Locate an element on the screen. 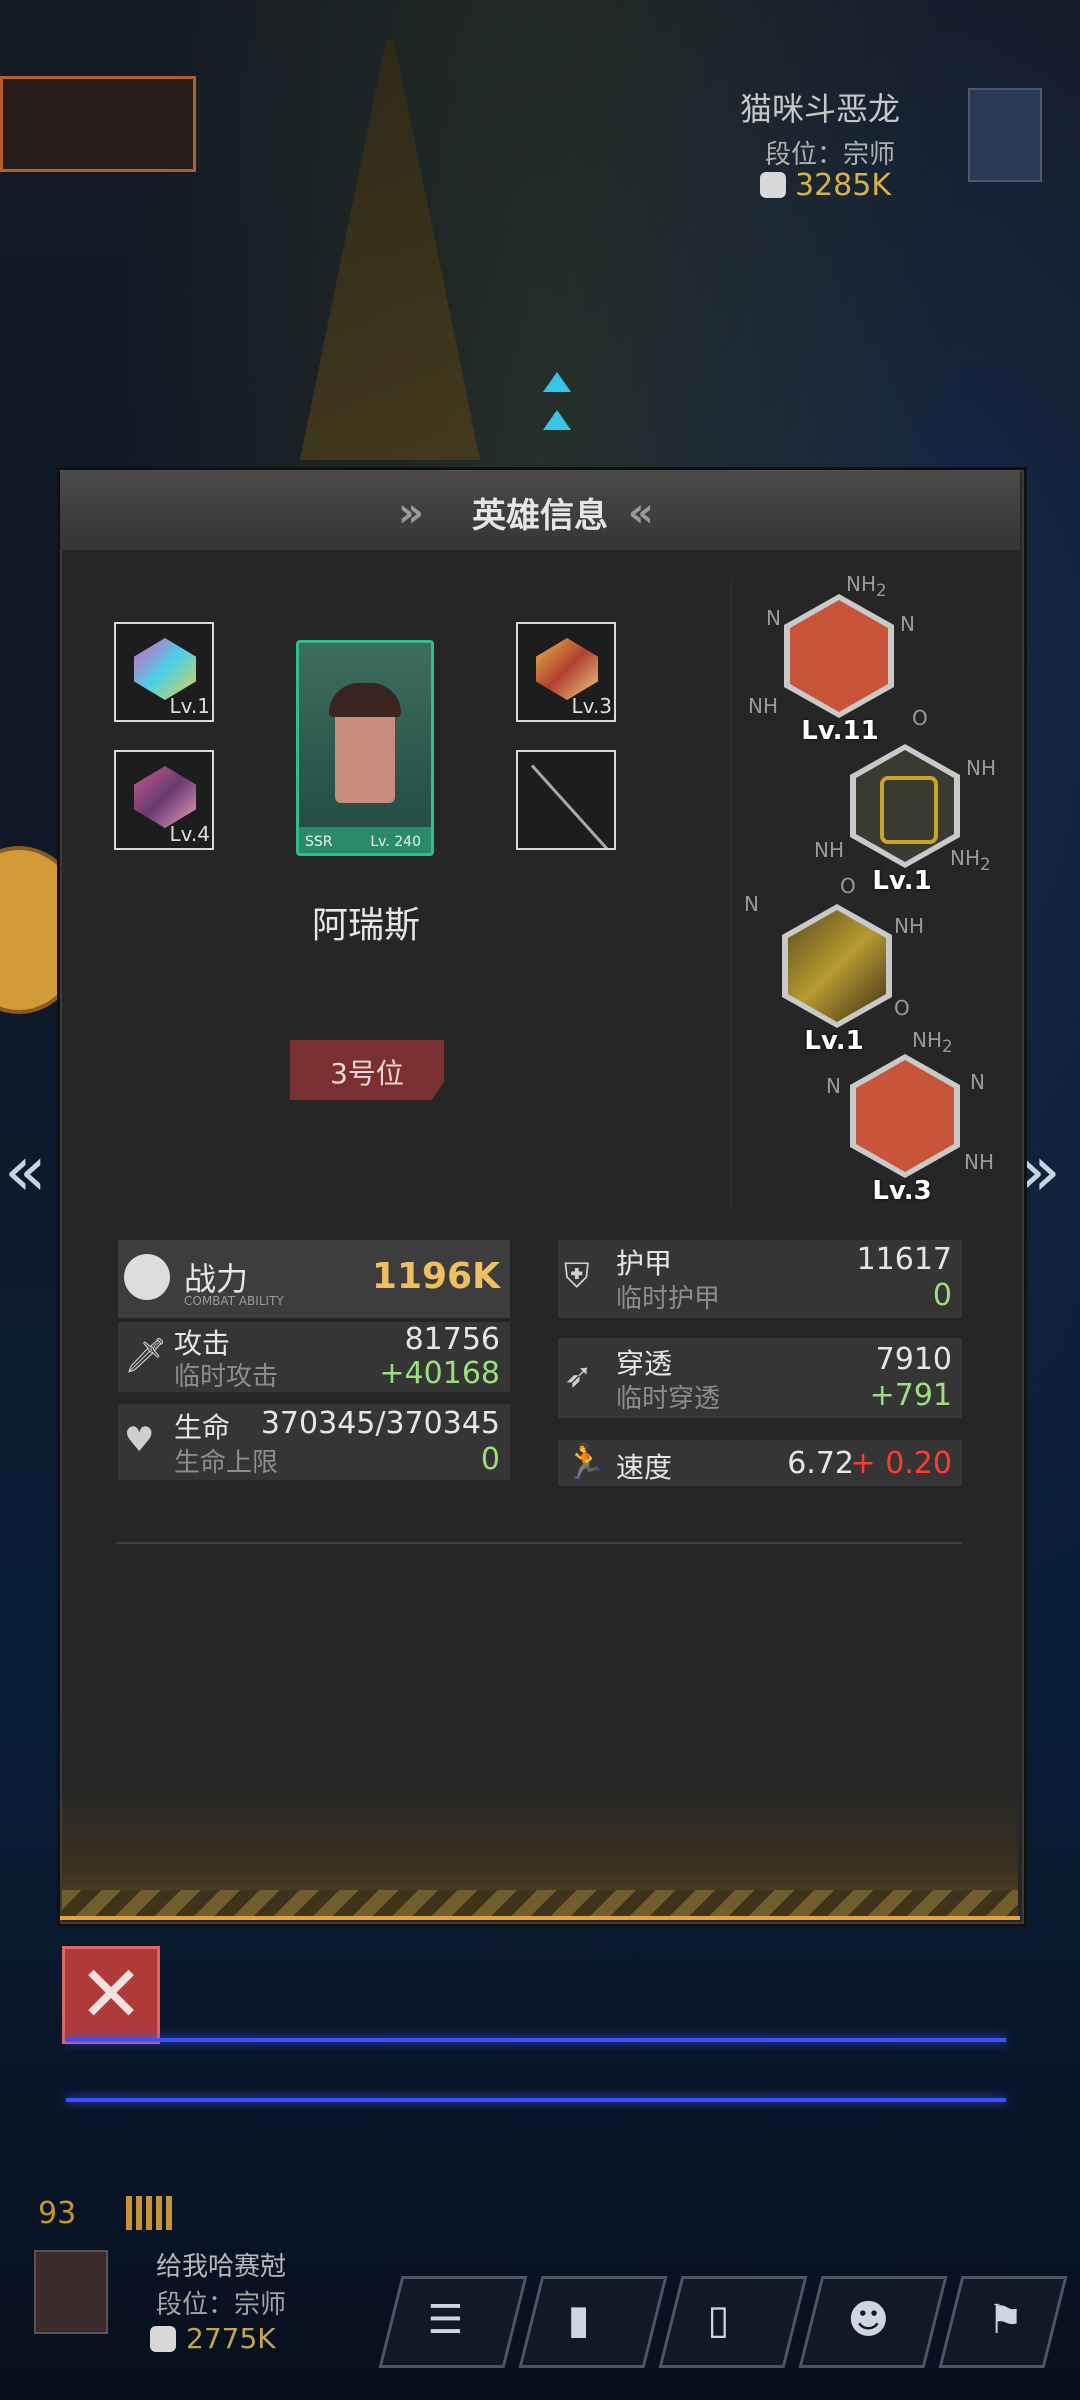 This screenshot has height=2400, width=1080. chem-nh2-1: NH2 is located at coordinates (866, 586).